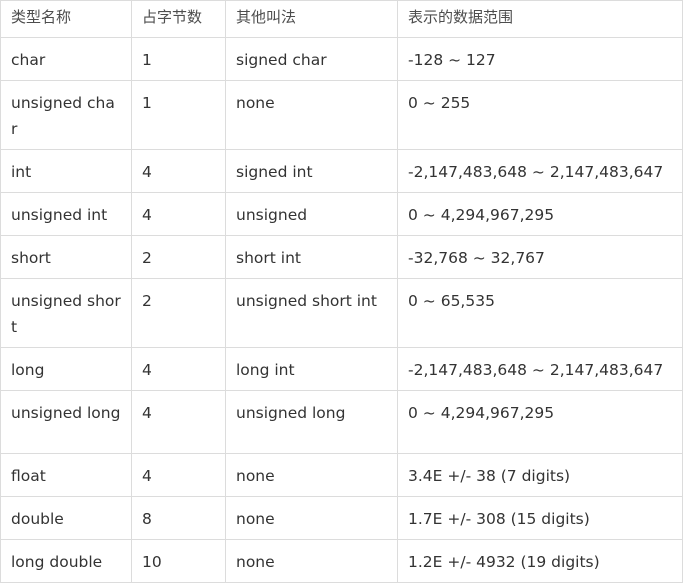 The height and width of the screenshot is (583, 687). Describe the element at coordinates (66, 214) in the screenshot. I see `cell-type-name: unsigned int` at that location.